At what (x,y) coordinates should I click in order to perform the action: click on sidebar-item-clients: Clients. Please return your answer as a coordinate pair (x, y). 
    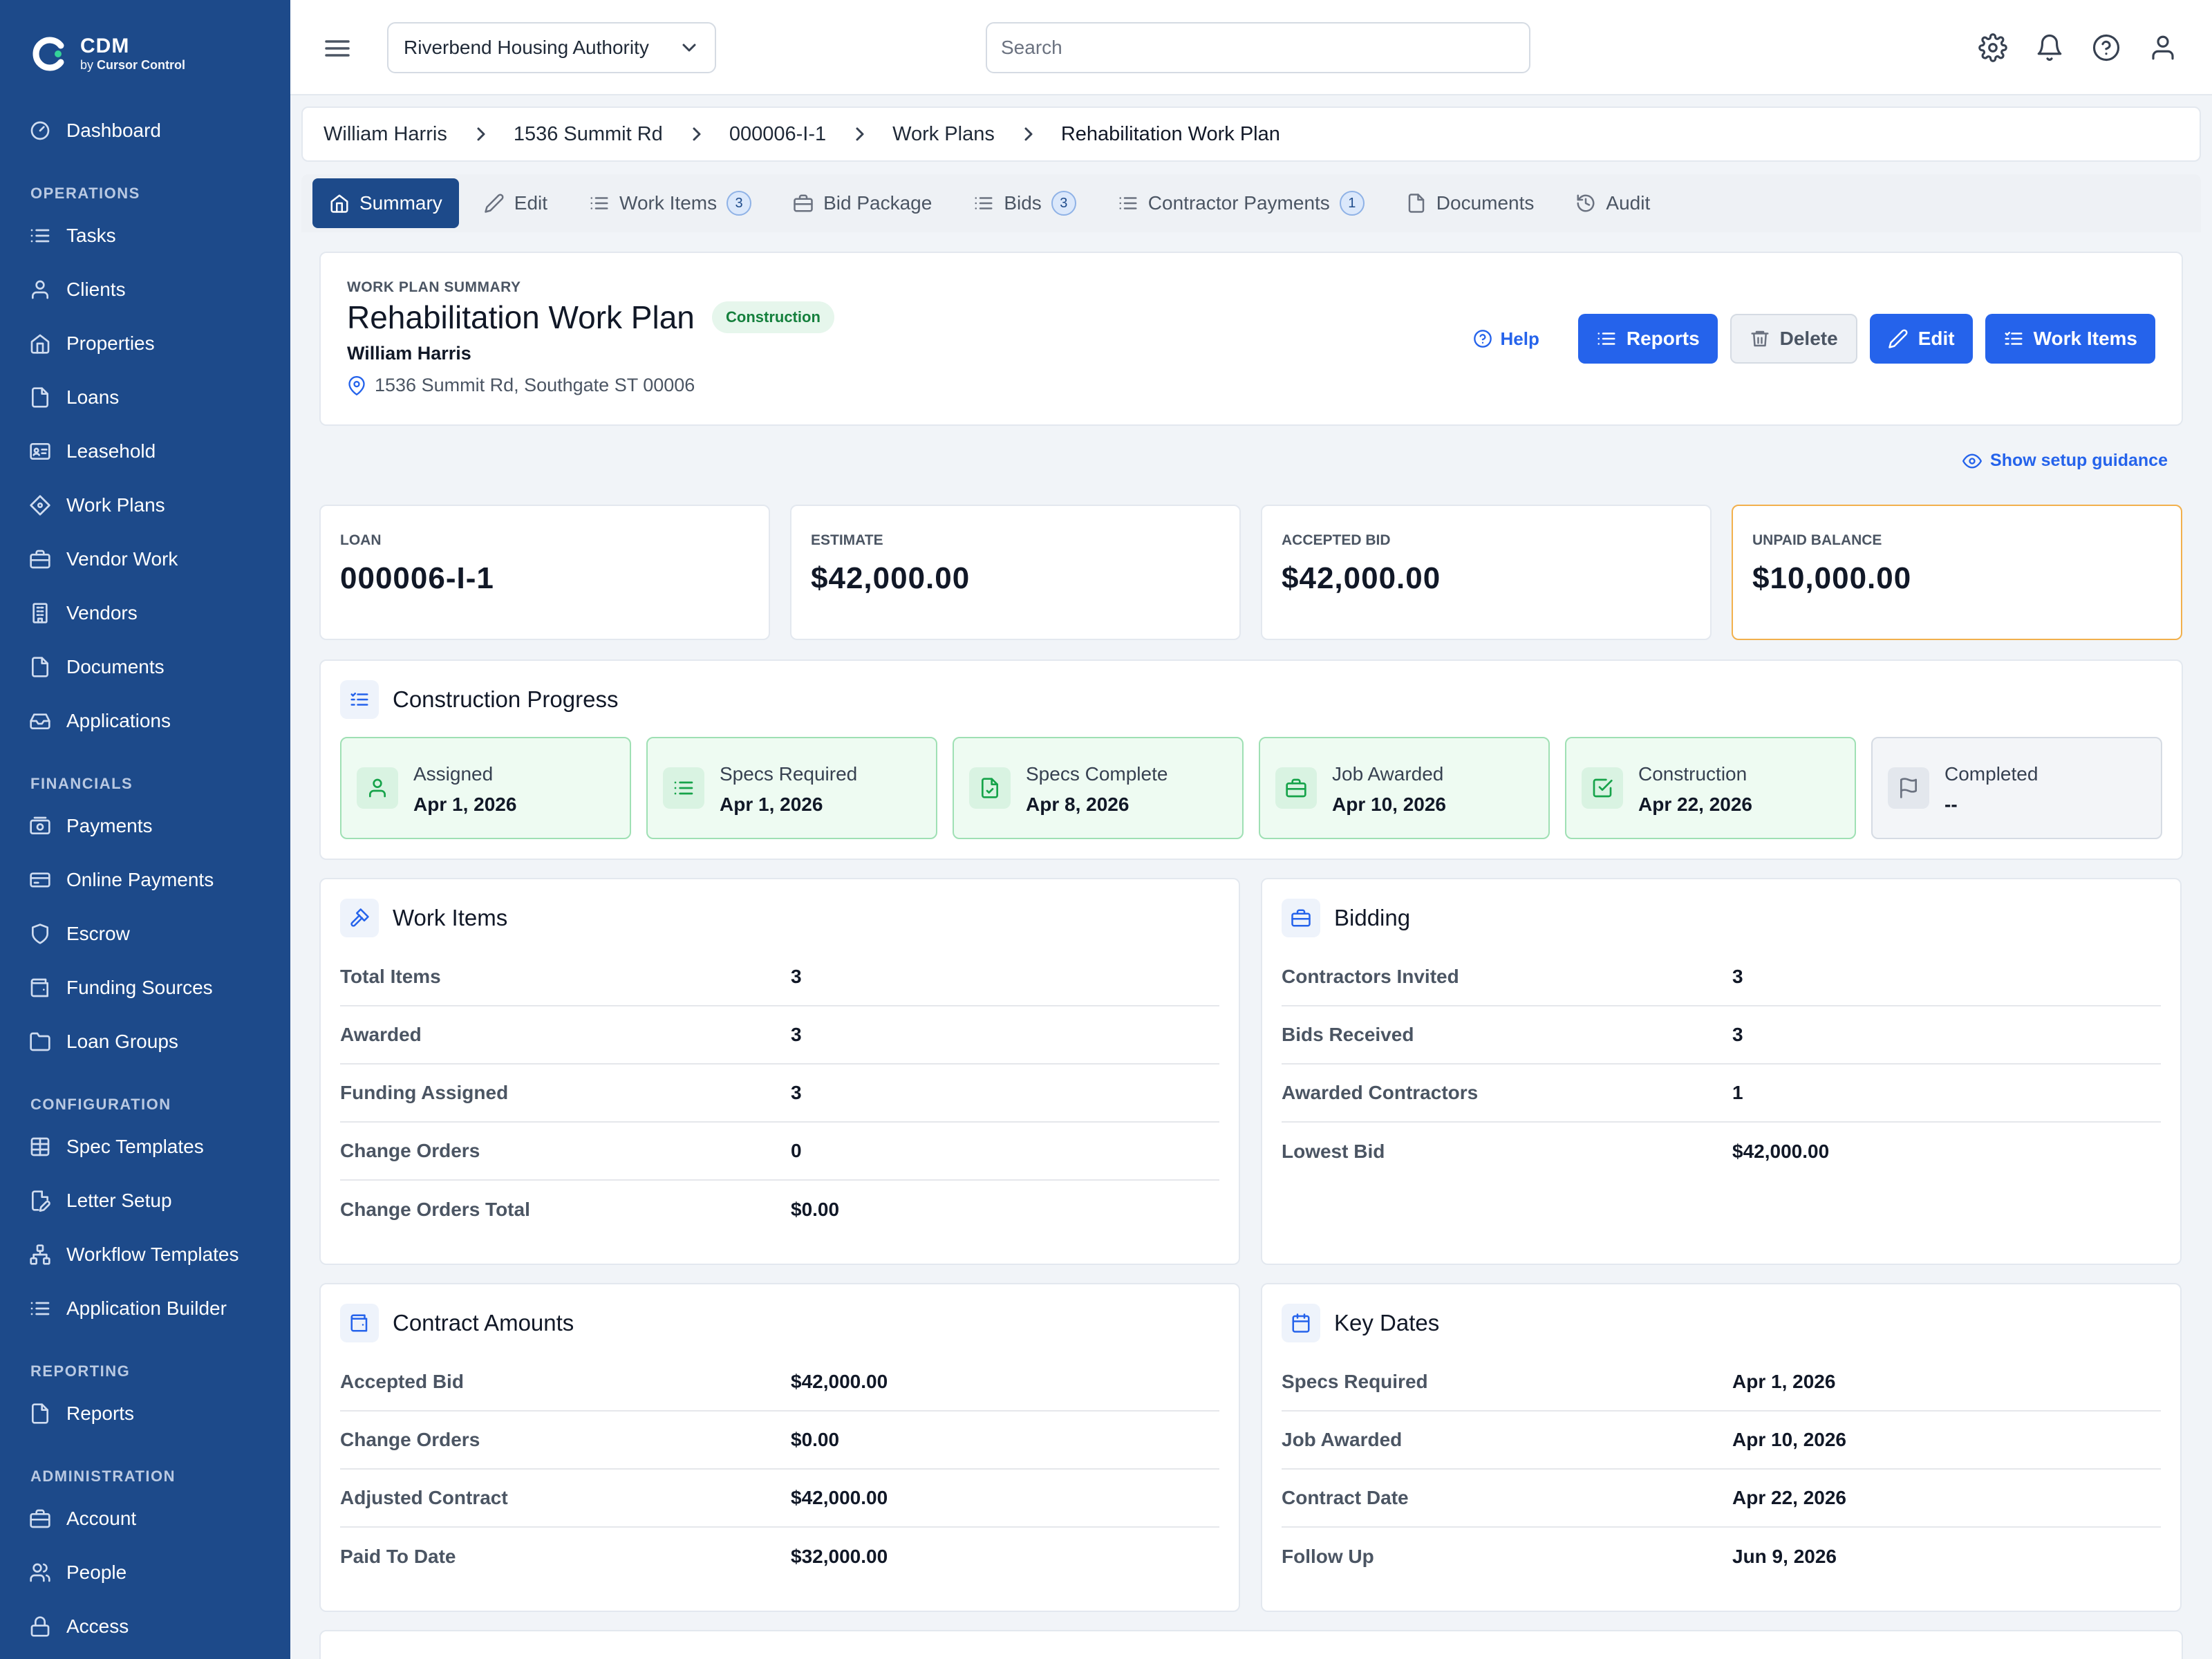
    Looking at the image, I should click on (145, 290).